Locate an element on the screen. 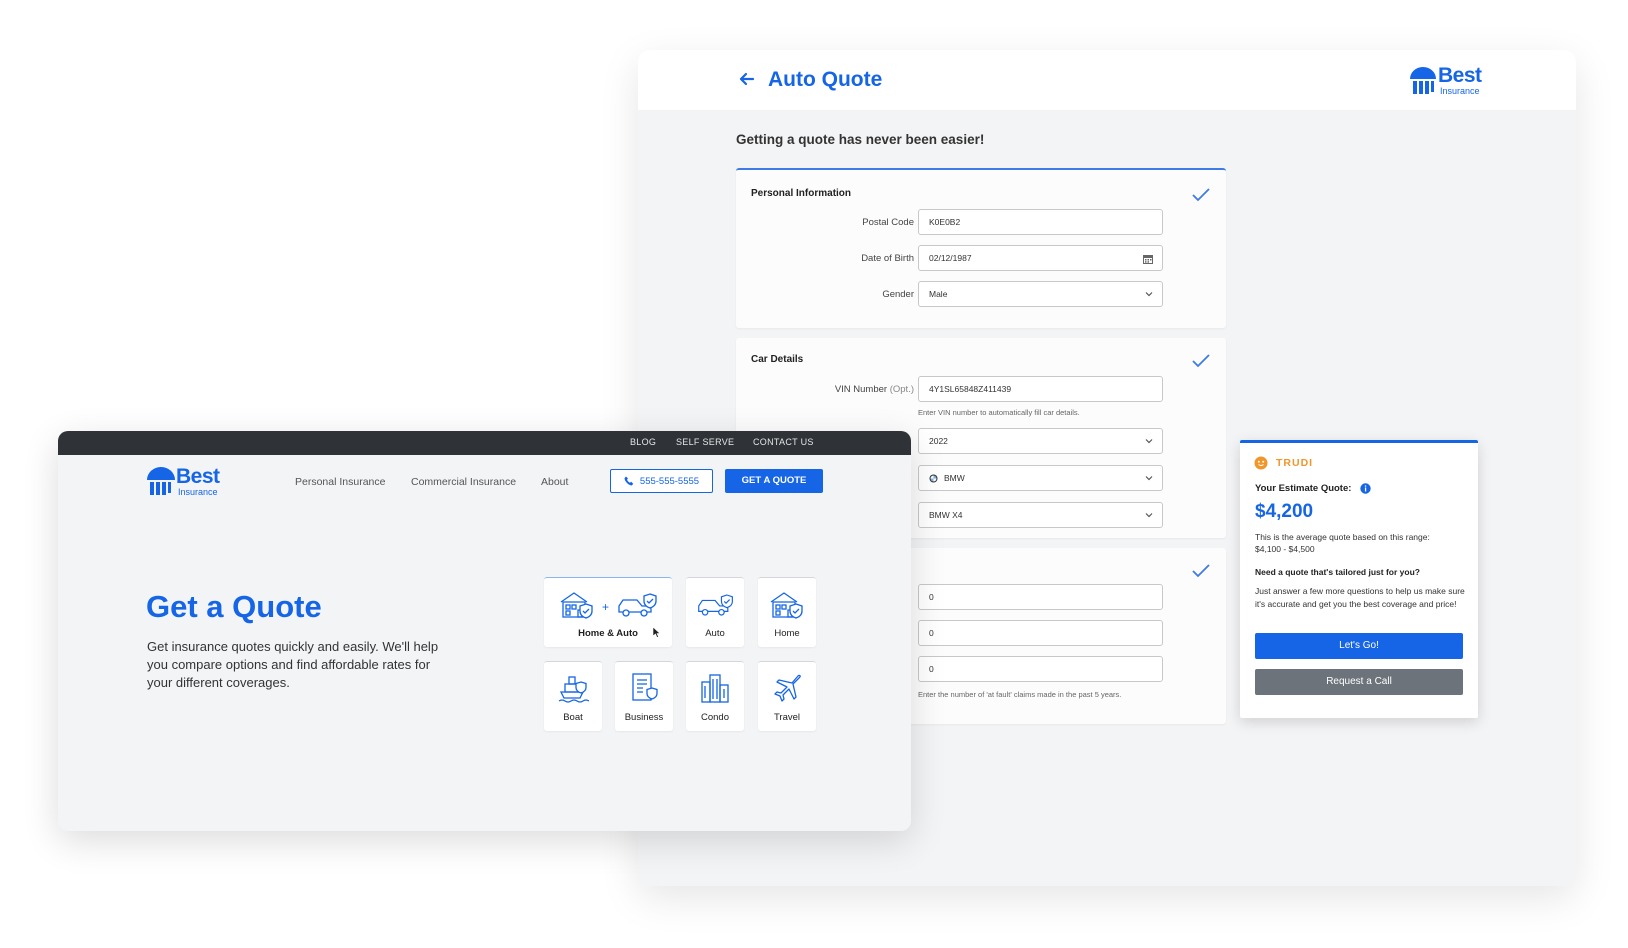  vin-input: 4Y1SL65848Z411439 is located at coordinates (1040, 389).